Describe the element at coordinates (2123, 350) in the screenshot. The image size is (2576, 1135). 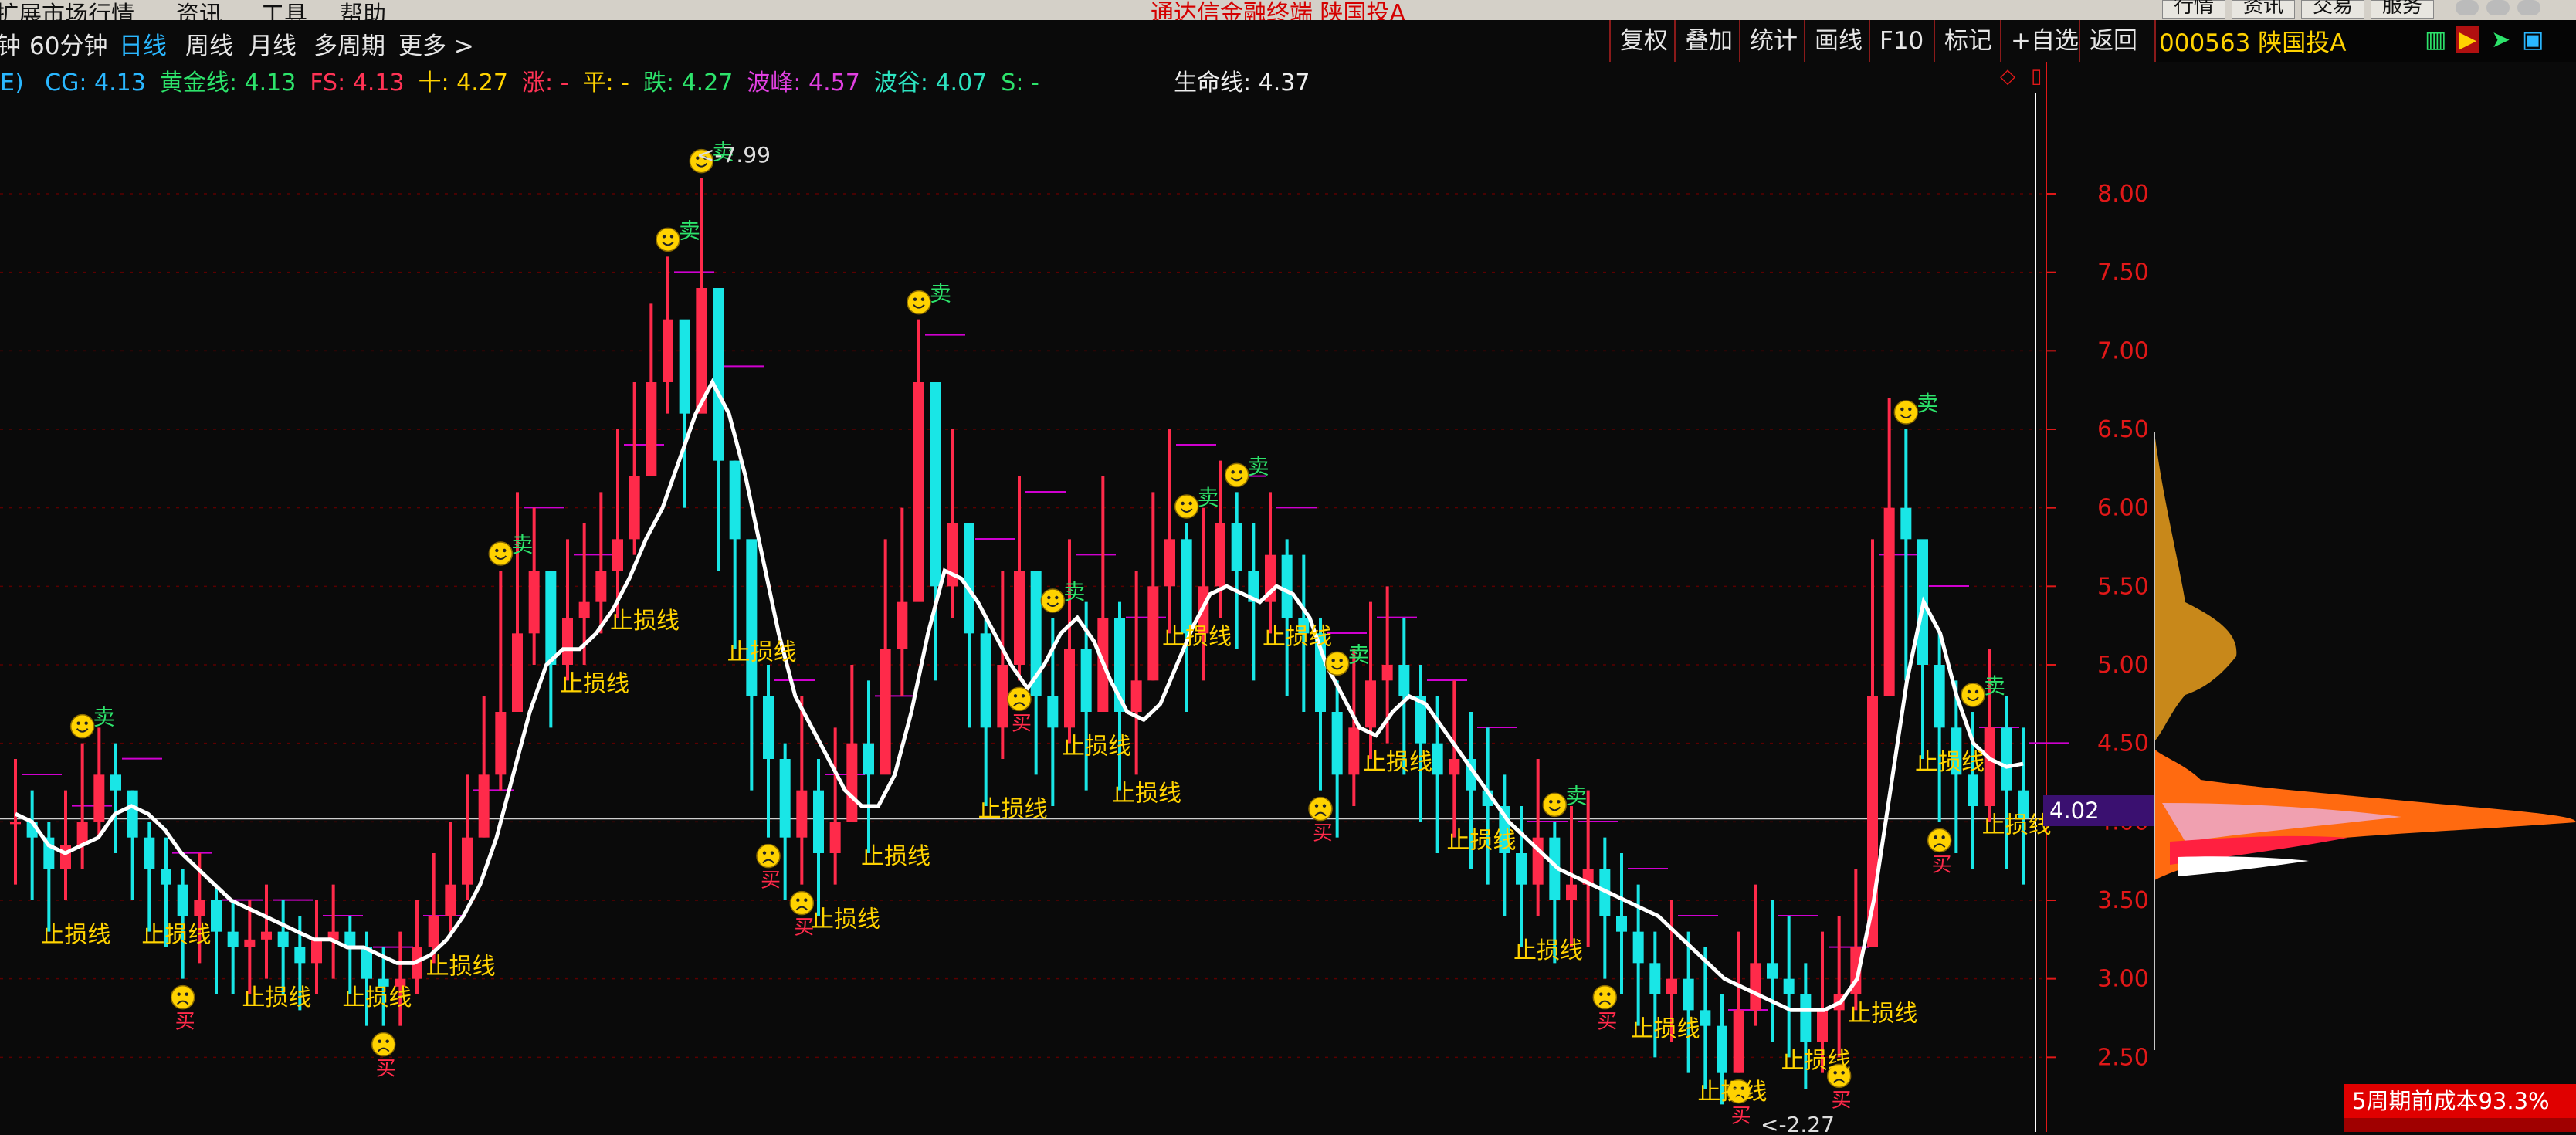
I see `y-tick-label: 7.00` at that location.